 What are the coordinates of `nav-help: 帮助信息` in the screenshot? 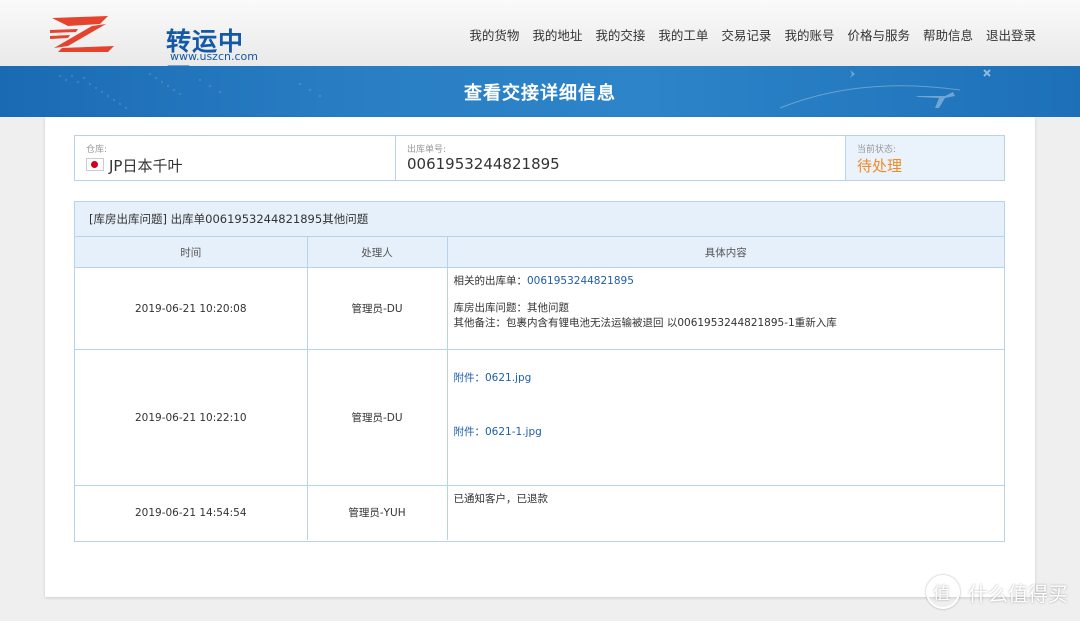 It's located at (948, 34).